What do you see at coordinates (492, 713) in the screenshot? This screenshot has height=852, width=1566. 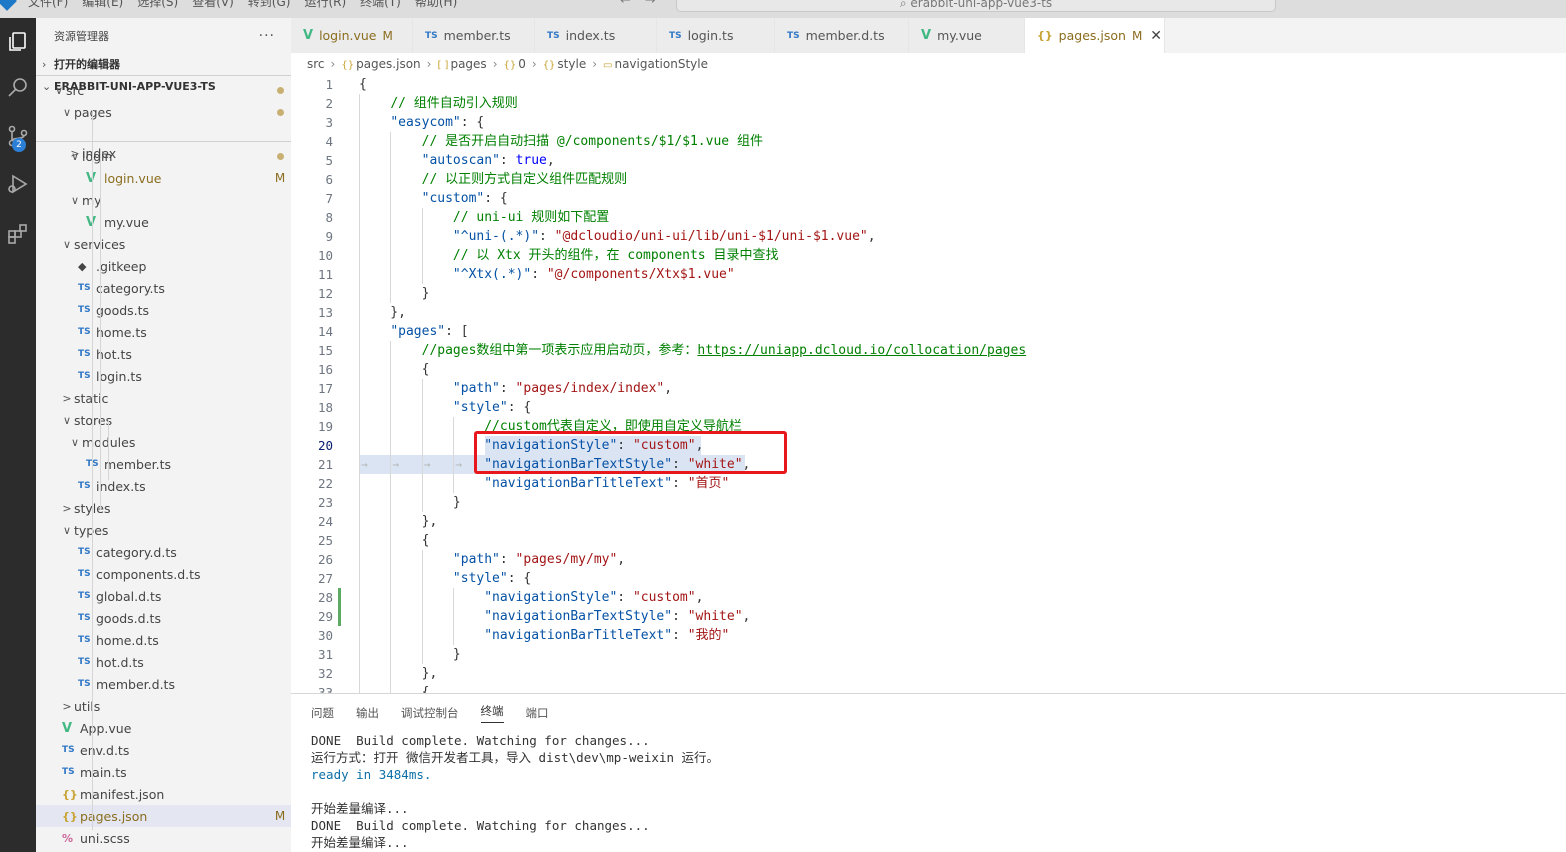 I see `panel-tab: 终端` at bounding box center [492, 713].